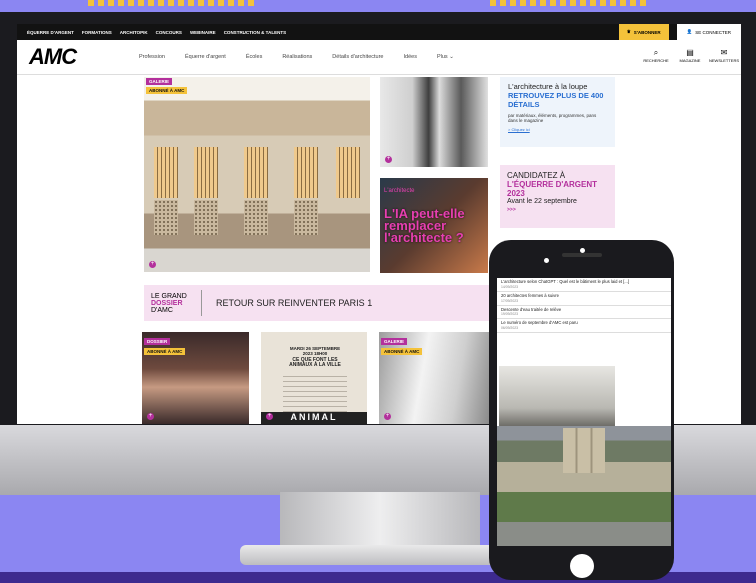 The width and height of the screenshot is (756, 583). What do you see at coordinates (552, 189) in the screenshot?
I see `cand-line2: L'ÉQUERRE D'ARGENT 2023` at bounding box center [552, 189].